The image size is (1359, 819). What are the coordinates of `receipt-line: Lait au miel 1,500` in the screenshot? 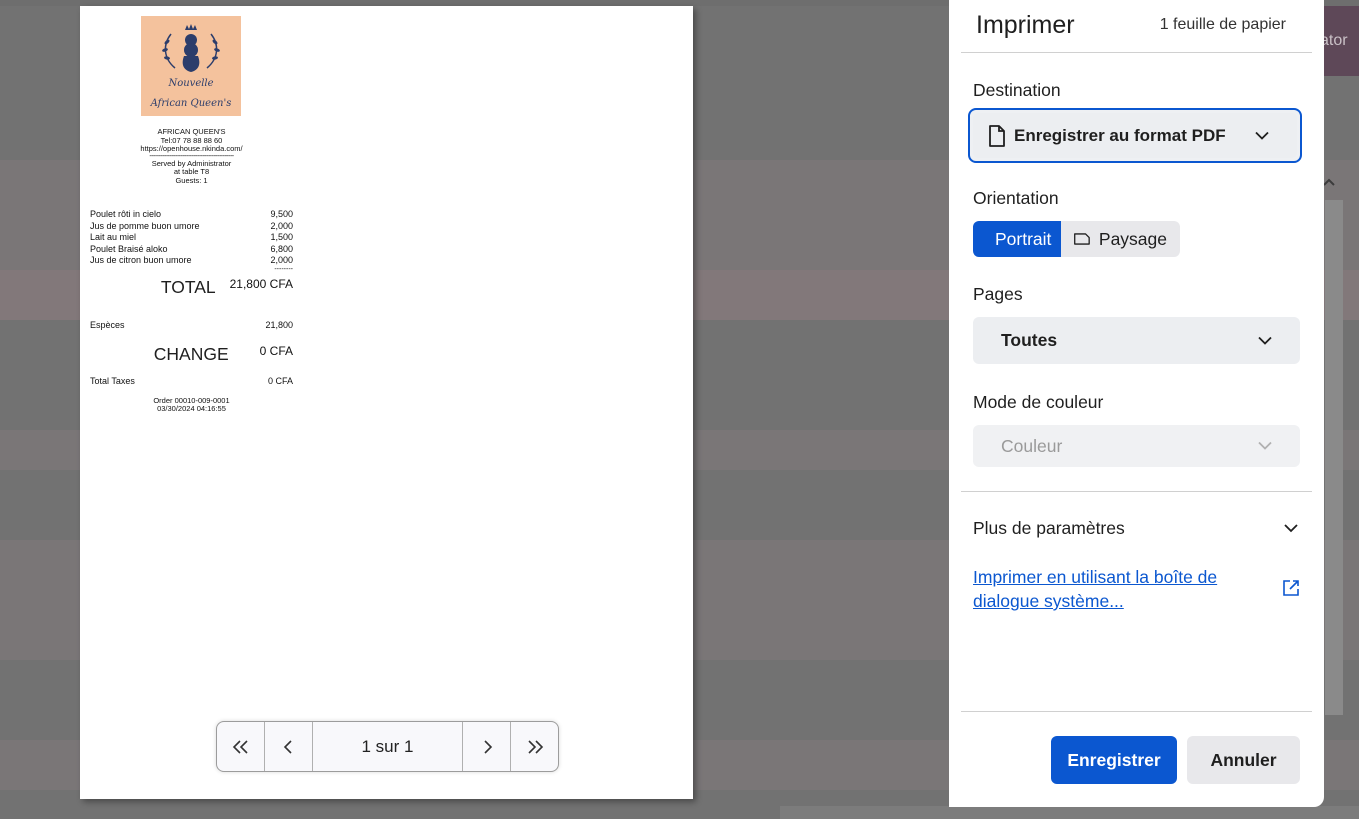 It's located at (191, 238).